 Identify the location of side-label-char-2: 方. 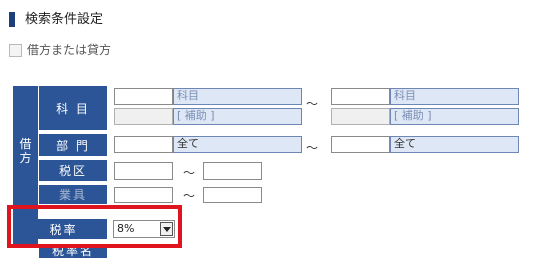
(25, 158).